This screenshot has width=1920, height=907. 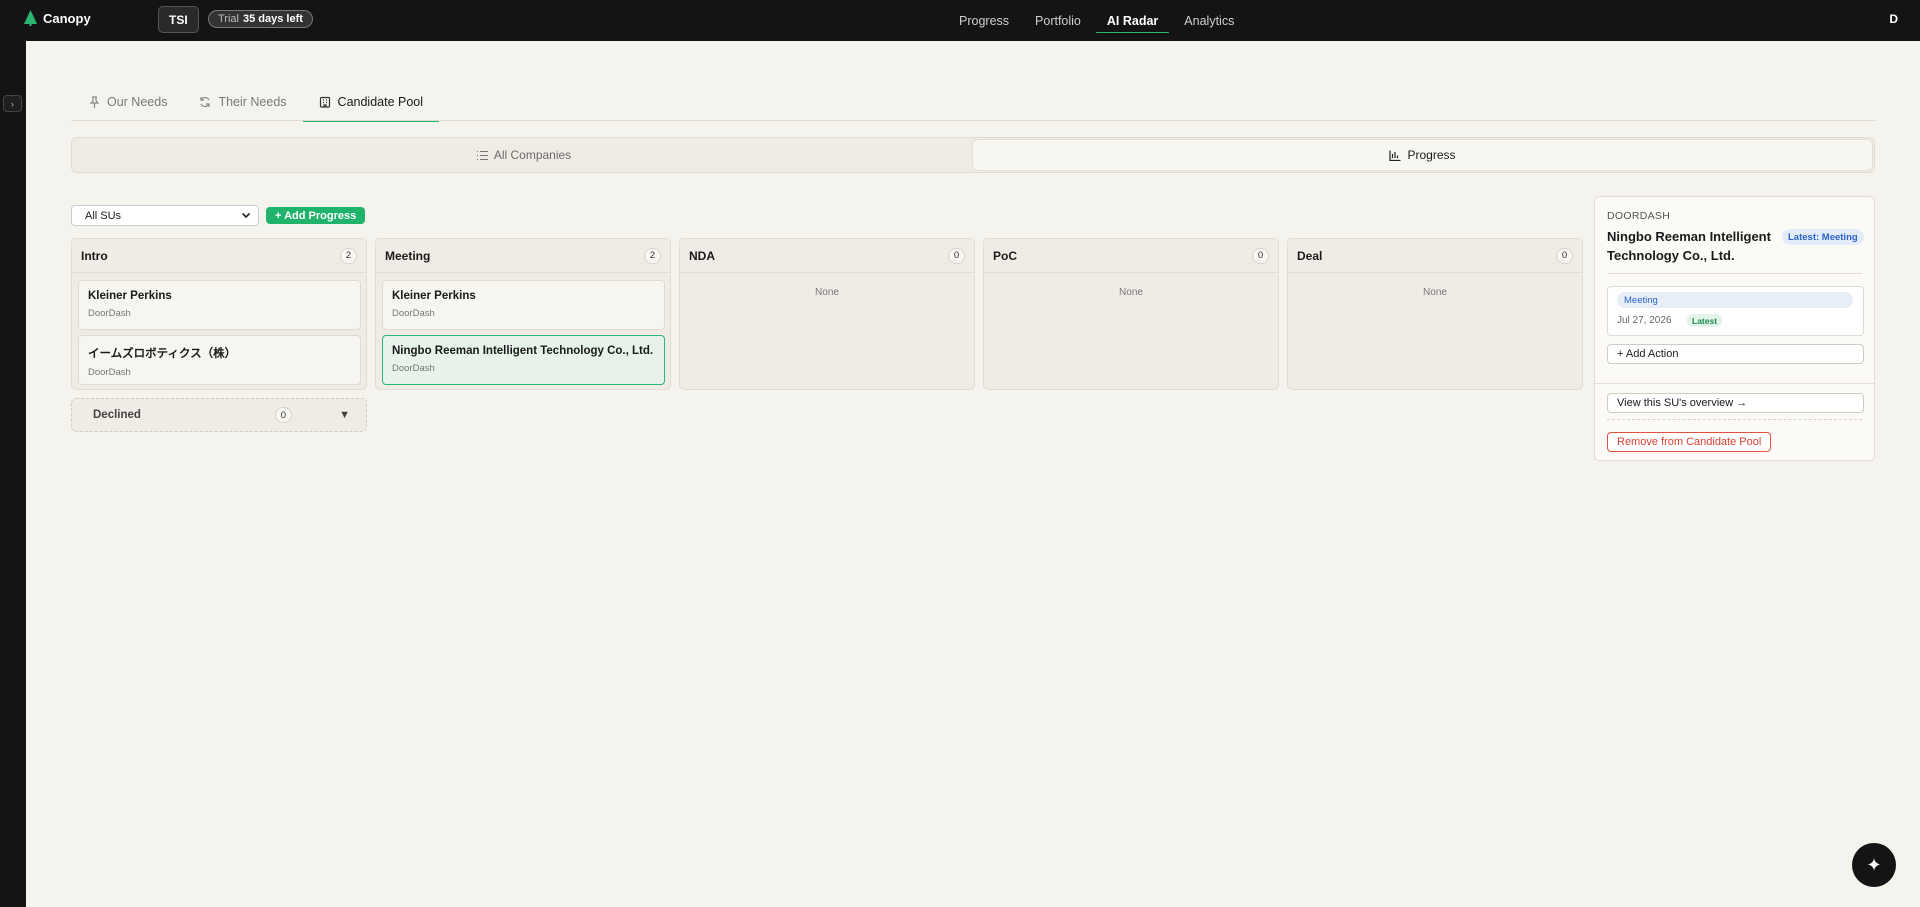 What do you see at coordinates (316, 215) in the screenshot?
I see `add-progress-button: + Add Progress` at bounding box center [316, 215].